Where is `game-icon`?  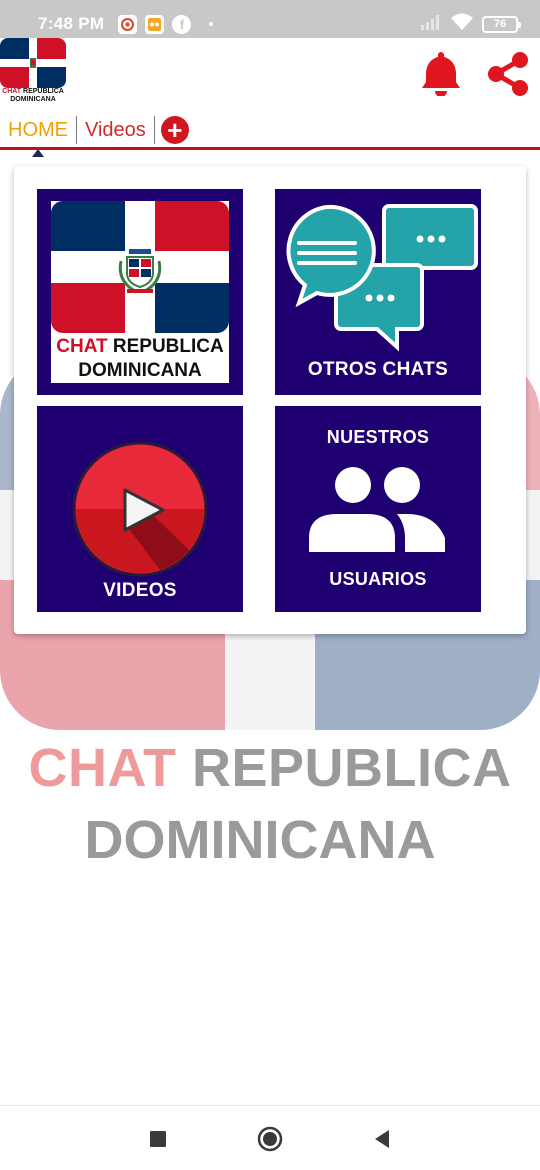
game-icon is located at coordinates (155, 24).